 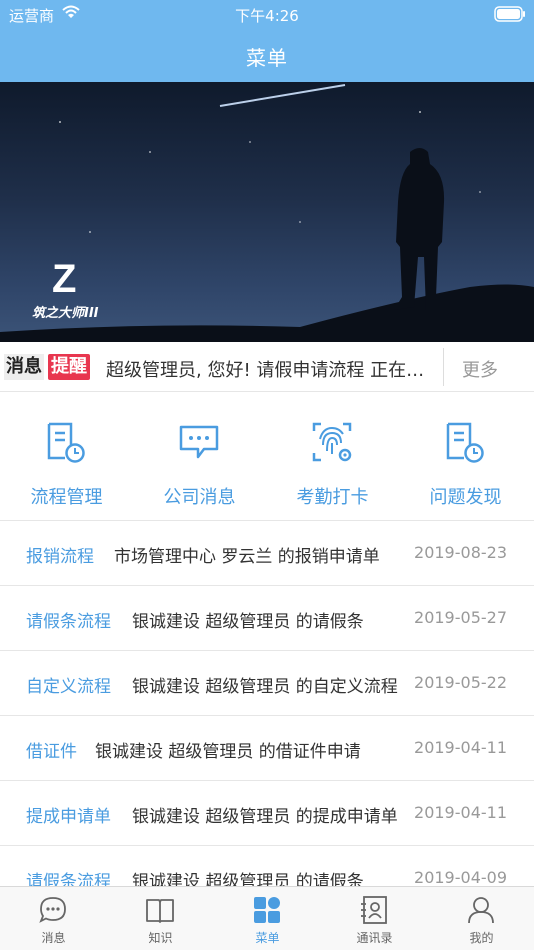 I want to click on notice-badge: 提醒, so click(x=69, y=367).